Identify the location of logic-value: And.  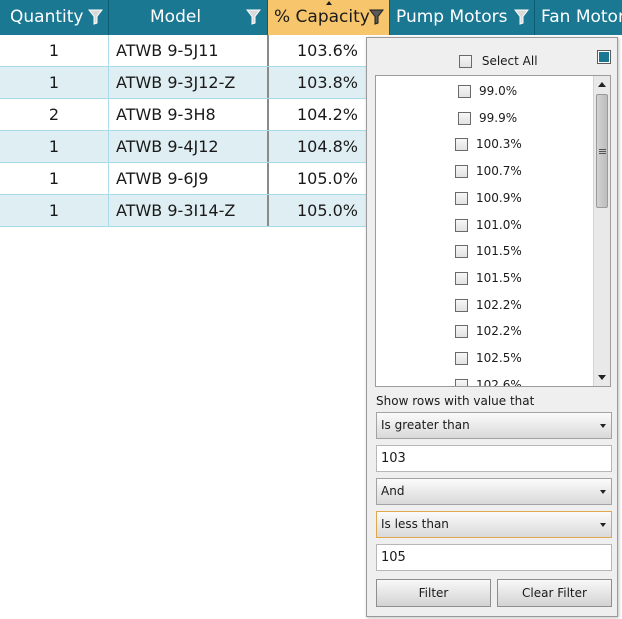
(393, 491).